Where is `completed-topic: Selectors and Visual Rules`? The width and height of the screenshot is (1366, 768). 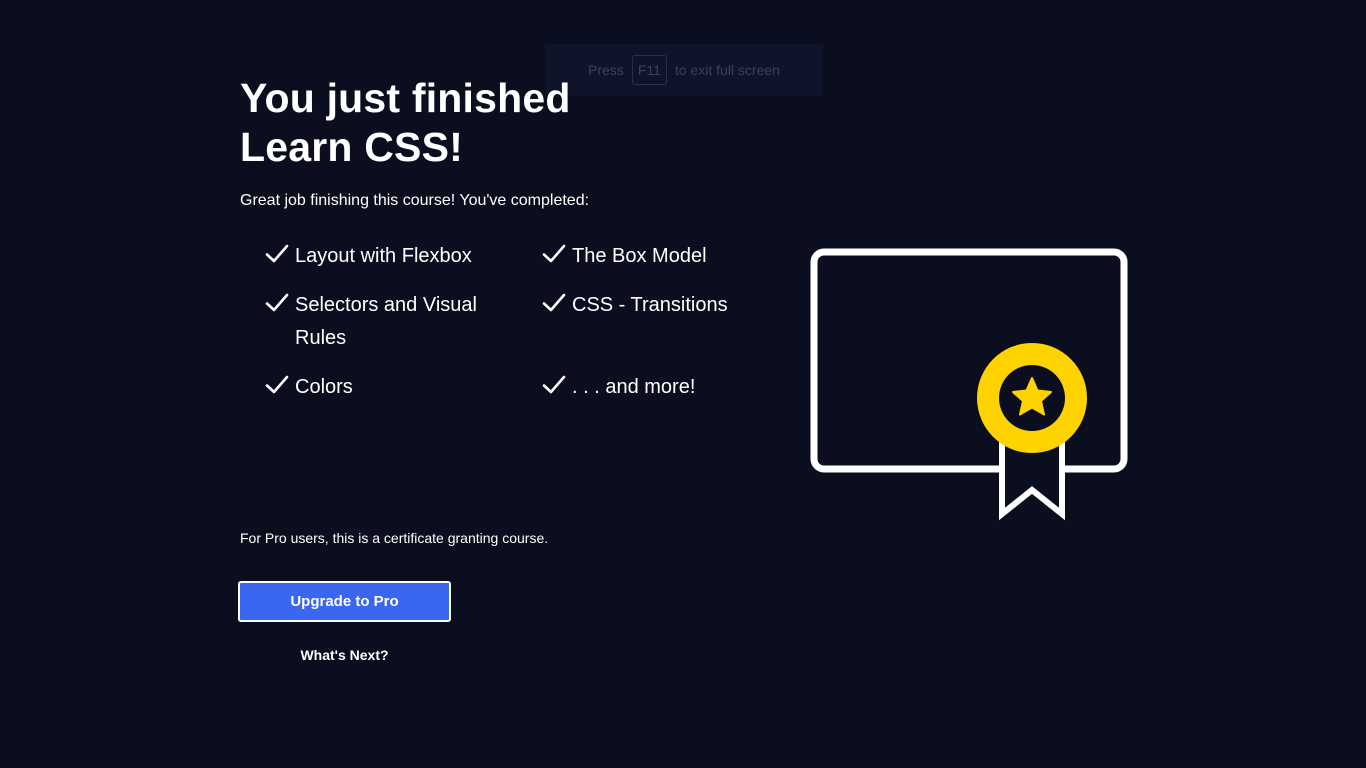
completed-topic: Selectors and Visual Rules is located at coordinates (402, 322).